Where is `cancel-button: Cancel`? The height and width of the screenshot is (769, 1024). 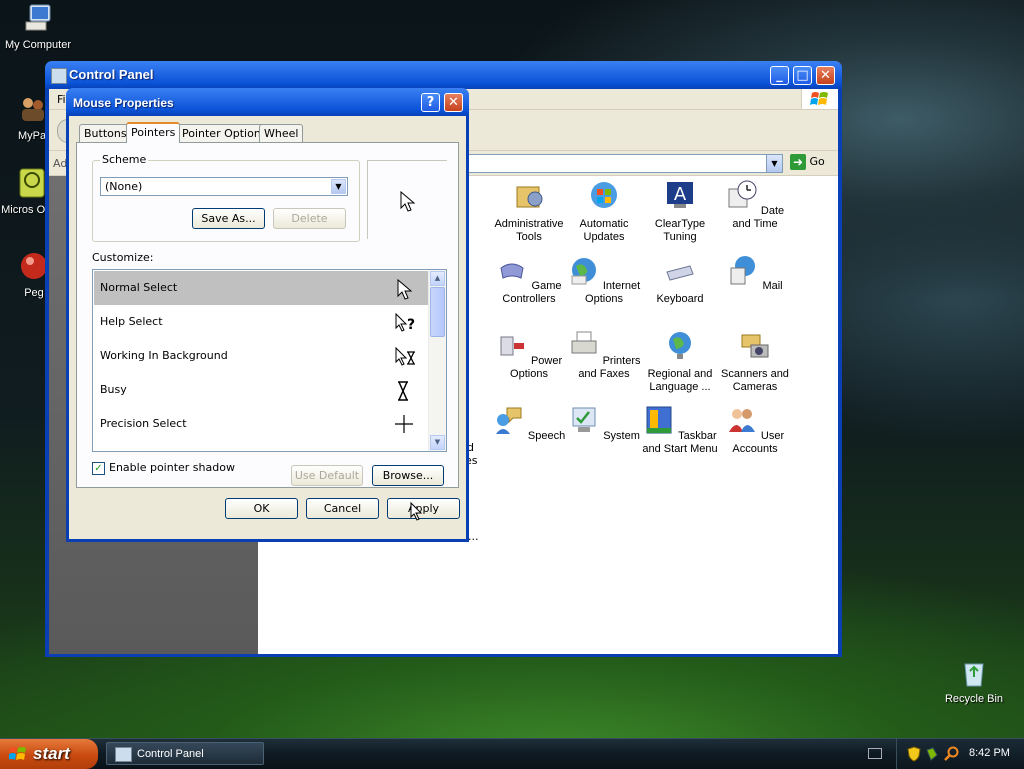 cancel-button: Cancel is located at coordinates (342, 508).